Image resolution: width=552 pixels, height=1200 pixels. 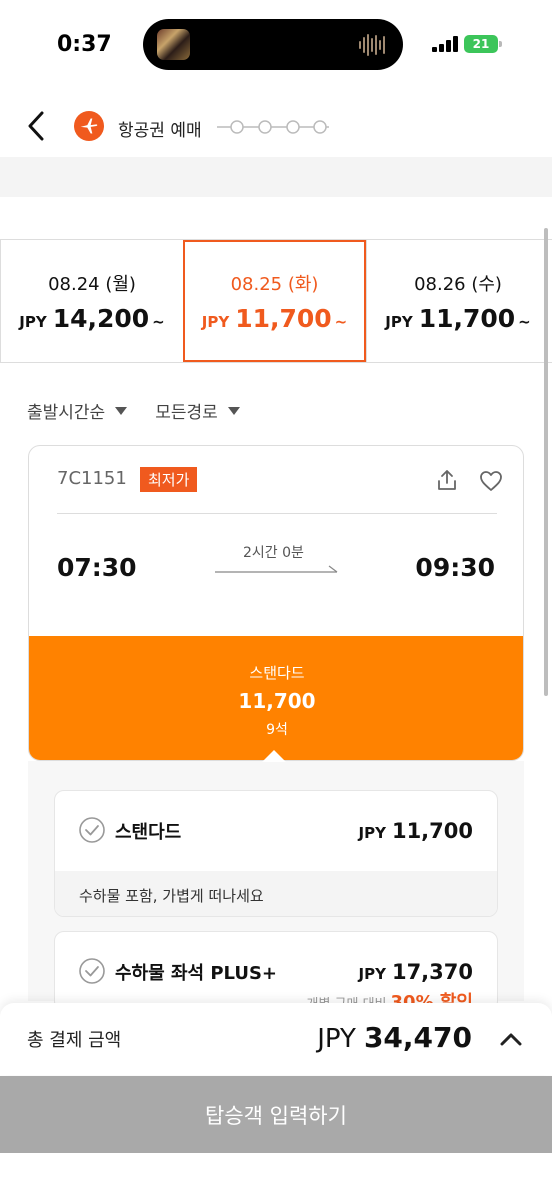 I want to click on back-button, so click(x=37, y=126).